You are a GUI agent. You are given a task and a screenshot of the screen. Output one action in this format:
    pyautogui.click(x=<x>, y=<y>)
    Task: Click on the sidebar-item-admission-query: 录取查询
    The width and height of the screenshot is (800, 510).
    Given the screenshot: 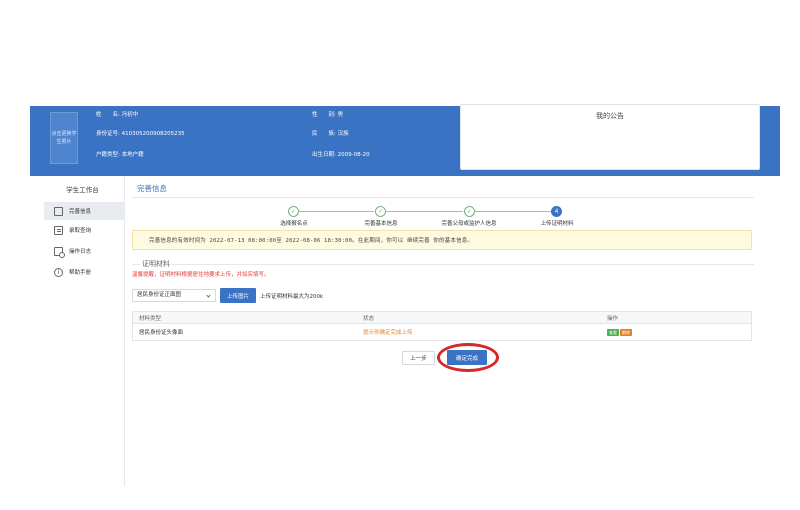 What is the action you would take?
    pyautogui.click(x=84, y=230)
    